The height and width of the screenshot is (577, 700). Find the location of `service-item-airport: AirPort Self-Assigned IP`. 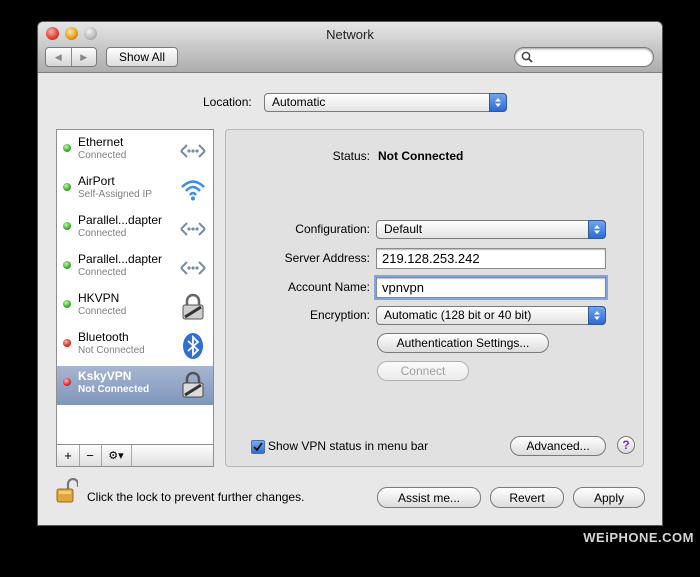

service-item-airport: AirPort Self-Assigned IP is located at coordinates (135, 190).